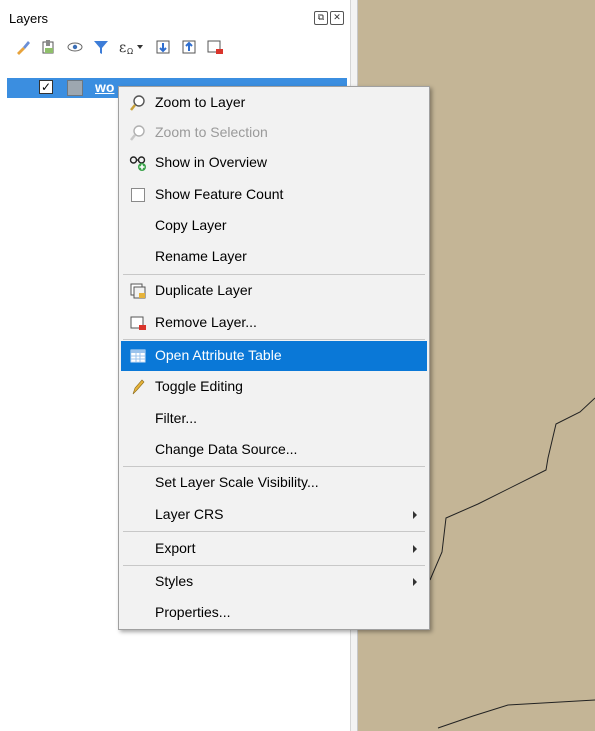 Image resolution: width=595 pixels, height=731 pixels. Describe the element at coordinates (274, 257) in the screenshot. I see `menu-item-rename-layer: Rename Layer` at that location.